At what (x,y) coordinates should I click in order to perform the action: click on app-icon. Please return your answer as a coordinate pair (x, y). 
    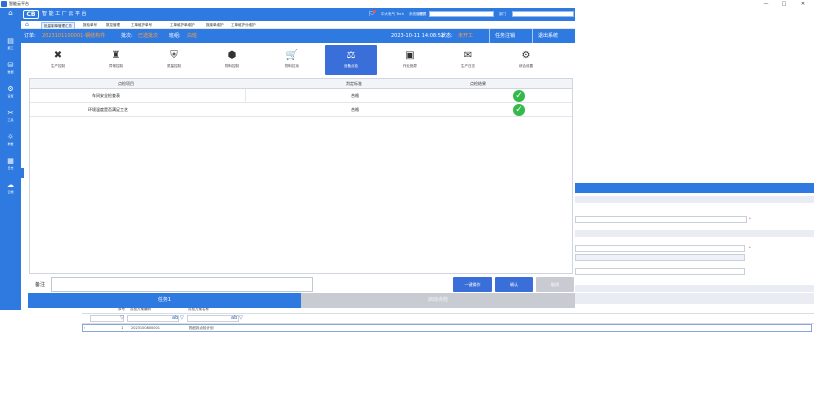
    Looking at the image, I should click on (4, 4).